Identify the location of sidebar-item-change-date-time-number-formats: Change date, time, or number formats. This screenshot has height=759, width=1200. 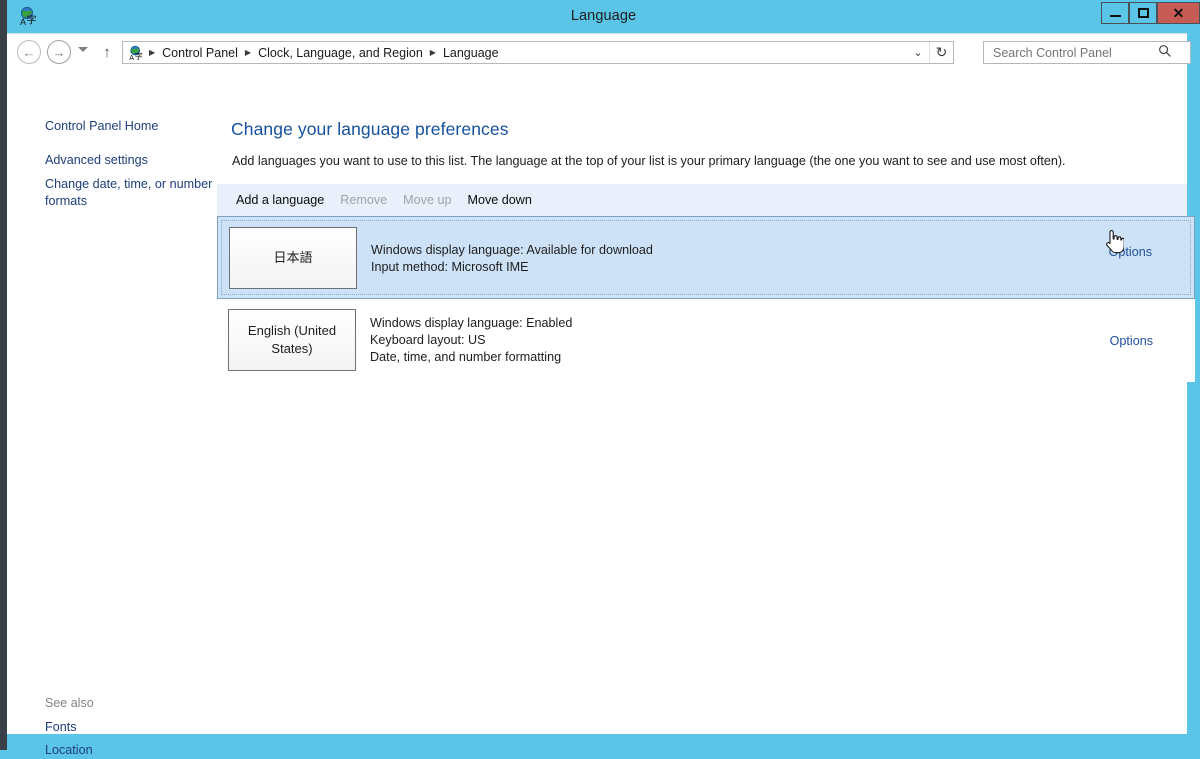
(129, 193).